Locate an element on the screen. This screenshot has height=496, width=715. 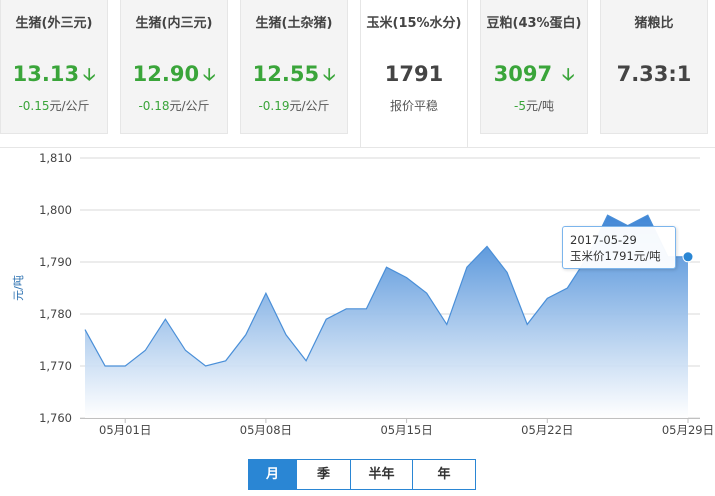
y-tick-label: 1,760 is located at coordinates (55, 418).